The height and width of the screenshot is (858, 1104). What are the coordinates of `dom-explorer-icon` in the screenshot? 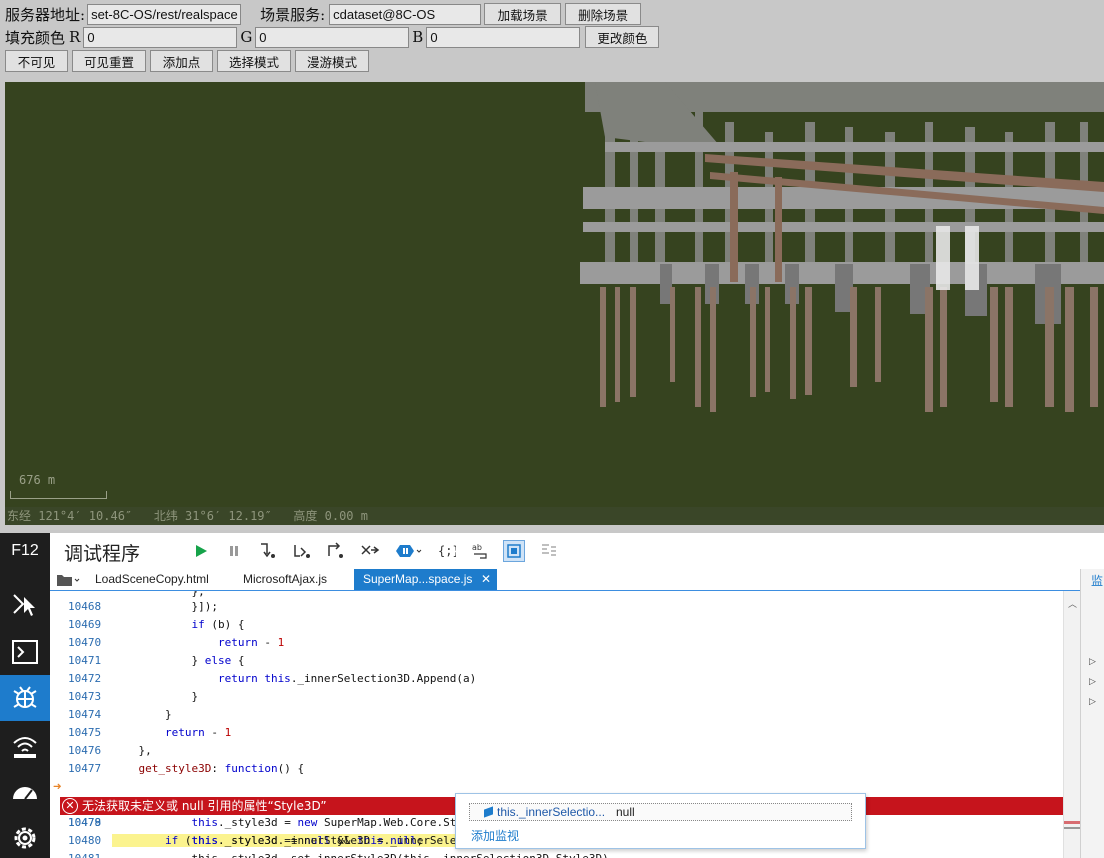 It's located at (25, 604).